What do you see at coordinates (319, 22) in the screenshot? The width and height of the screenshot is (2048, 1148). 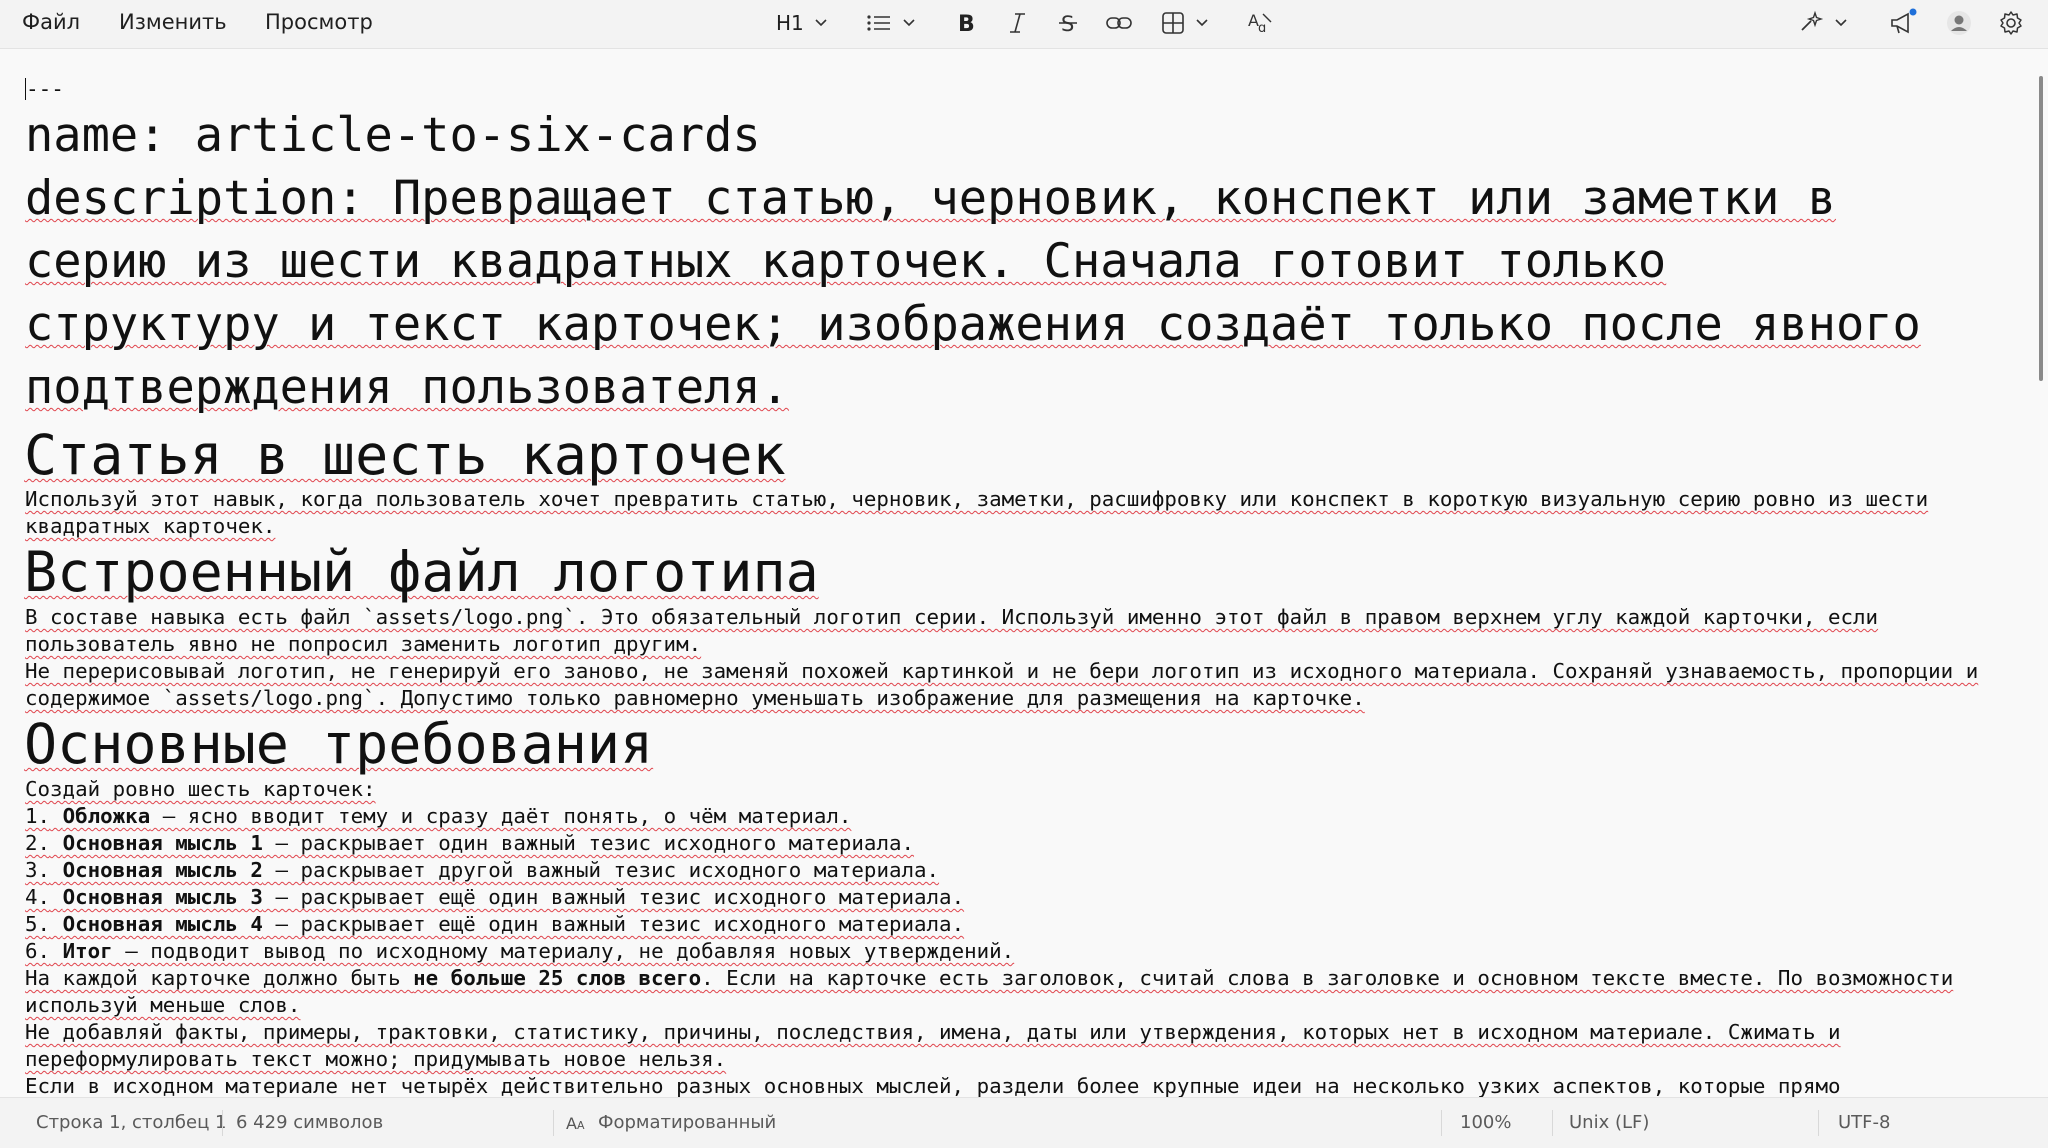 I see `menu-view: Просмотр` at bounding box center [319, 22].